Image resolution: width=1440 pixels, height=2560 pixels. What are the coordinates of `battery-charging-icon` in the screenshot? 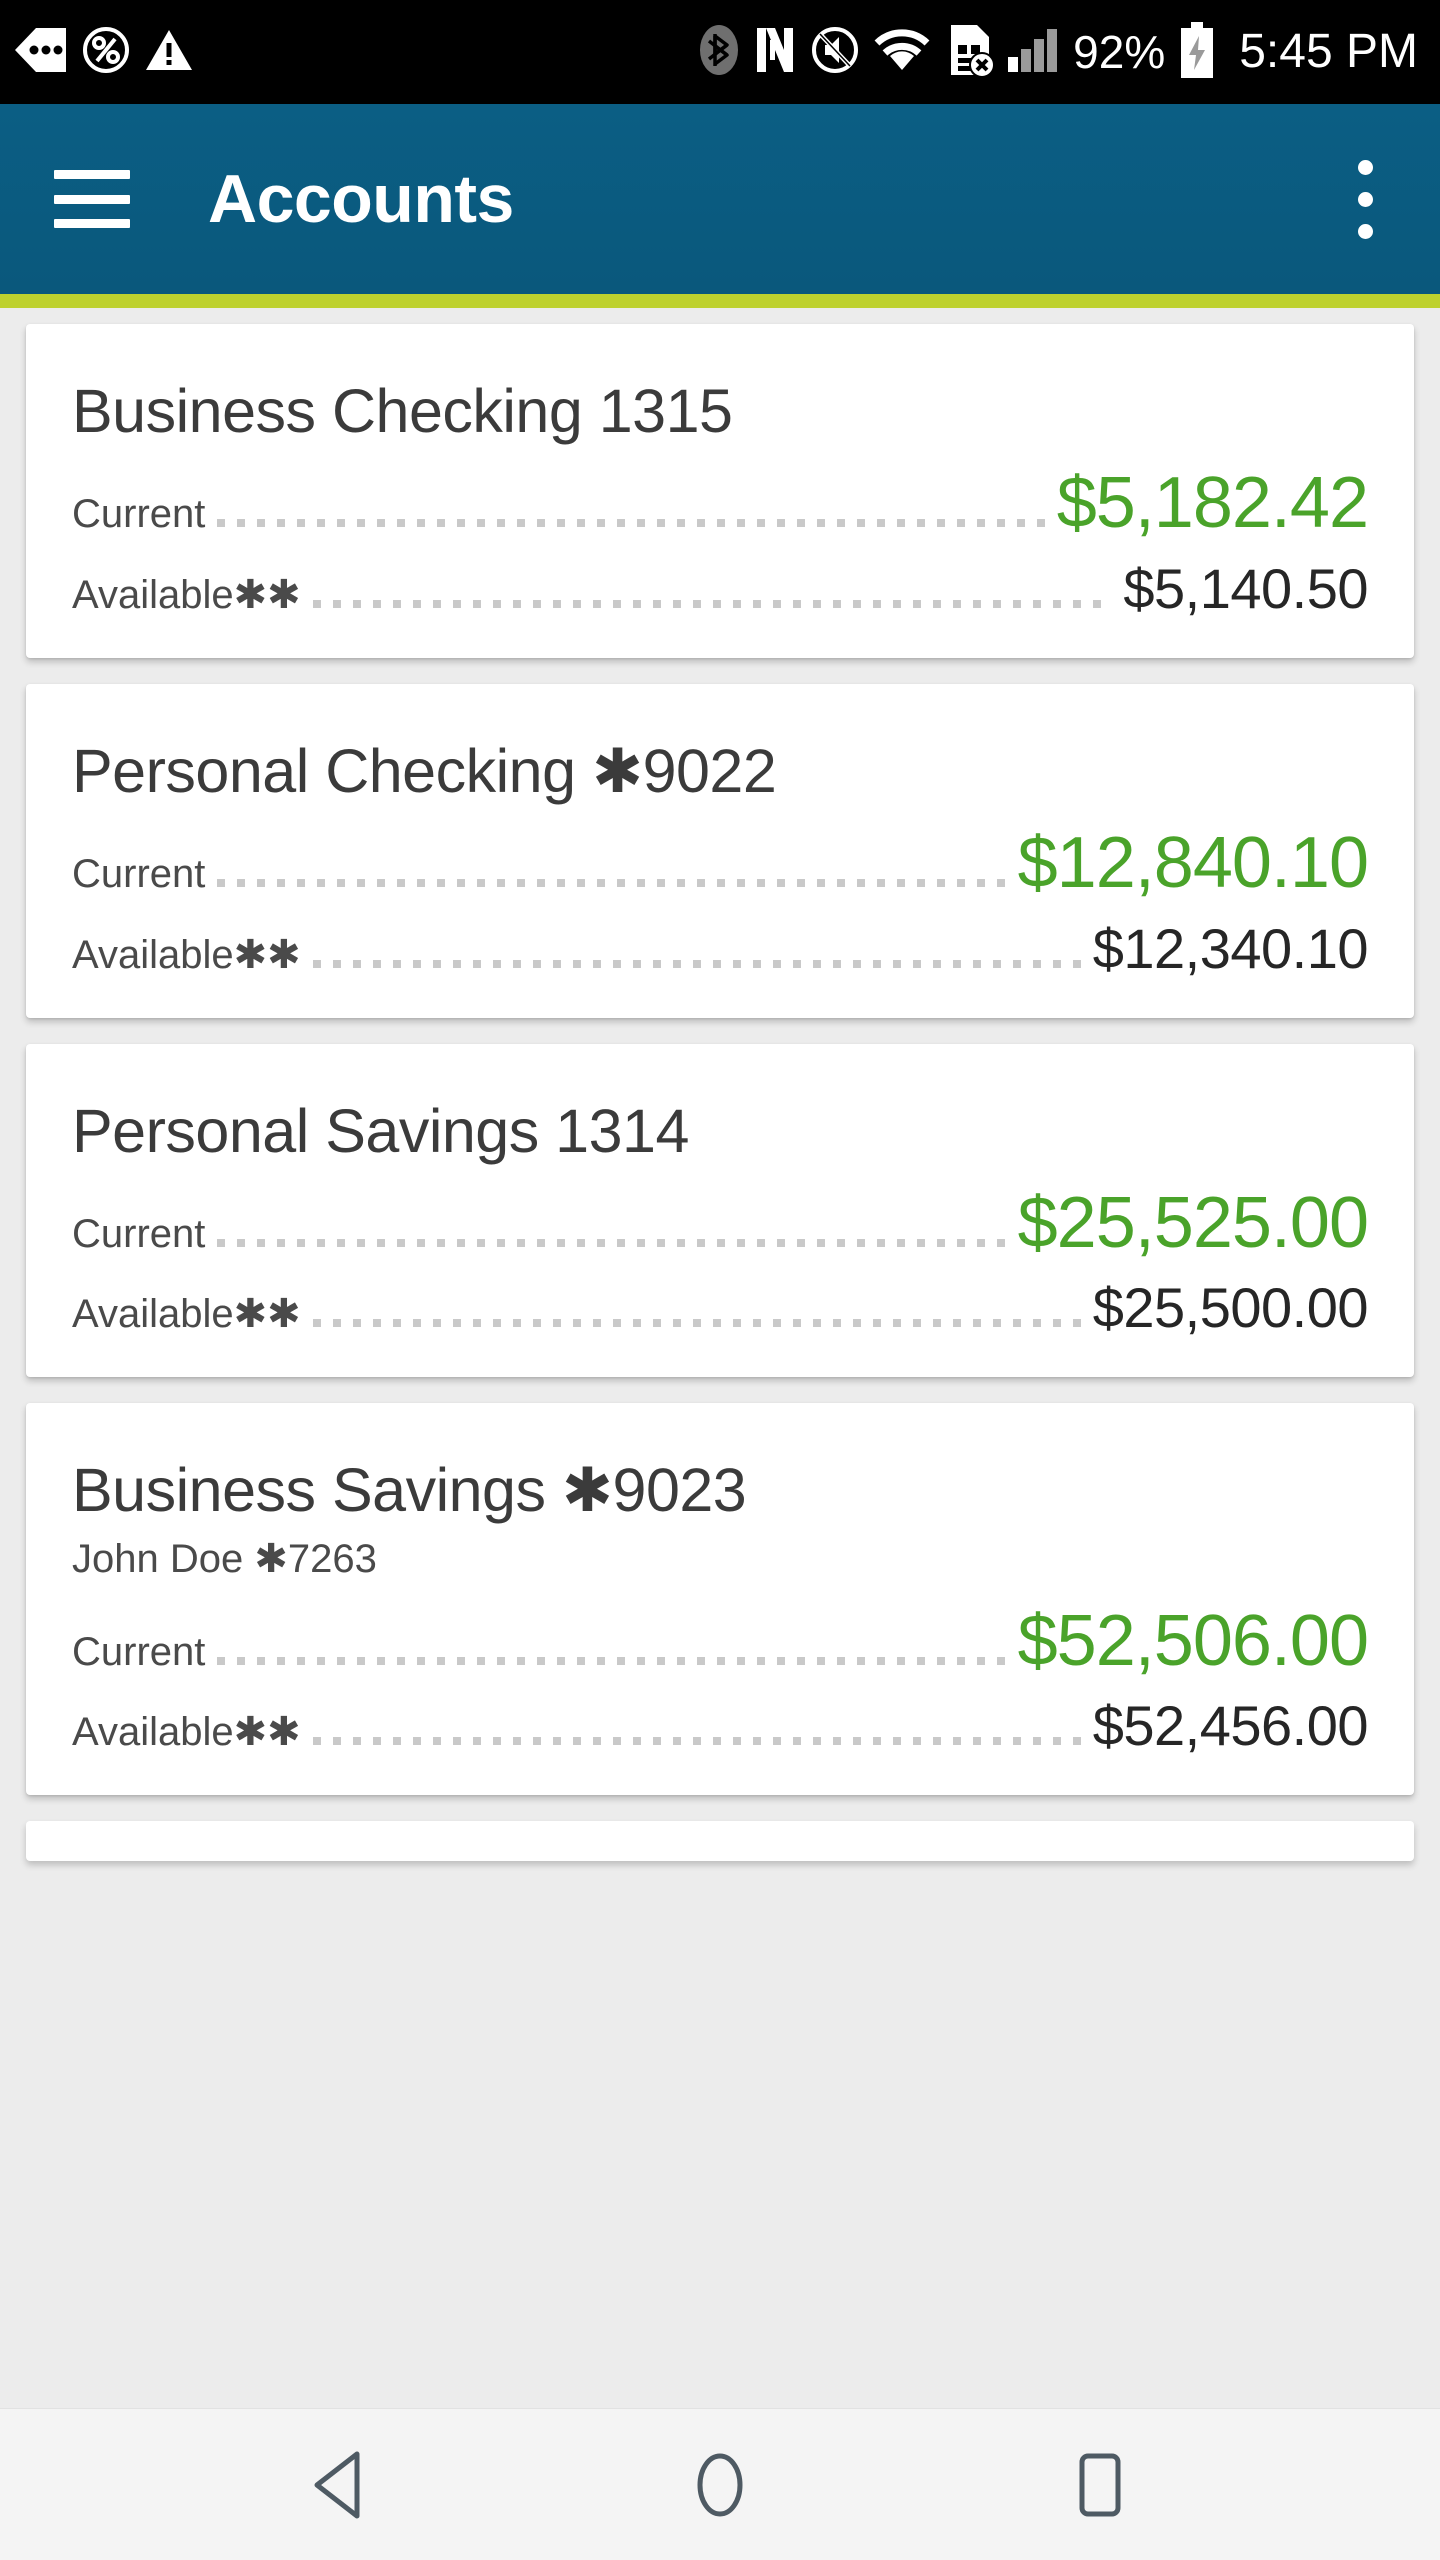 It's located at (1197, 52).